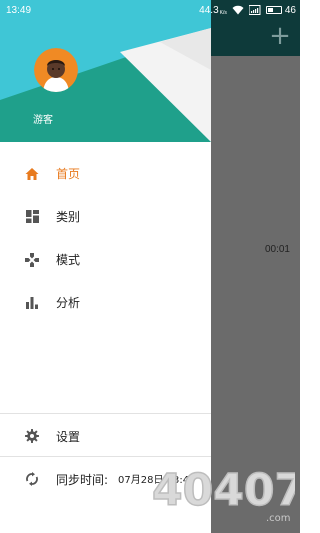 This screenshot has width=320, height=533. Describe the element at coordinates (19, 10) in the screenshot. I see `status-time: 13:49` at that location.